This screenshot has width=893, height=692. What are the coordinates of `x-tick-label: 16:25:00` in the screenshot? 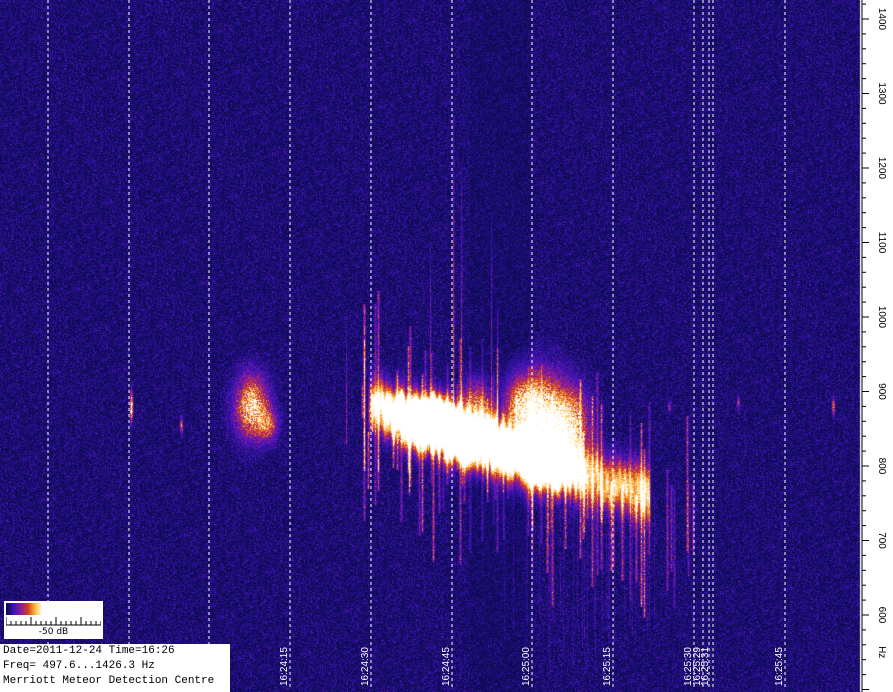 It's located at (526, 666).